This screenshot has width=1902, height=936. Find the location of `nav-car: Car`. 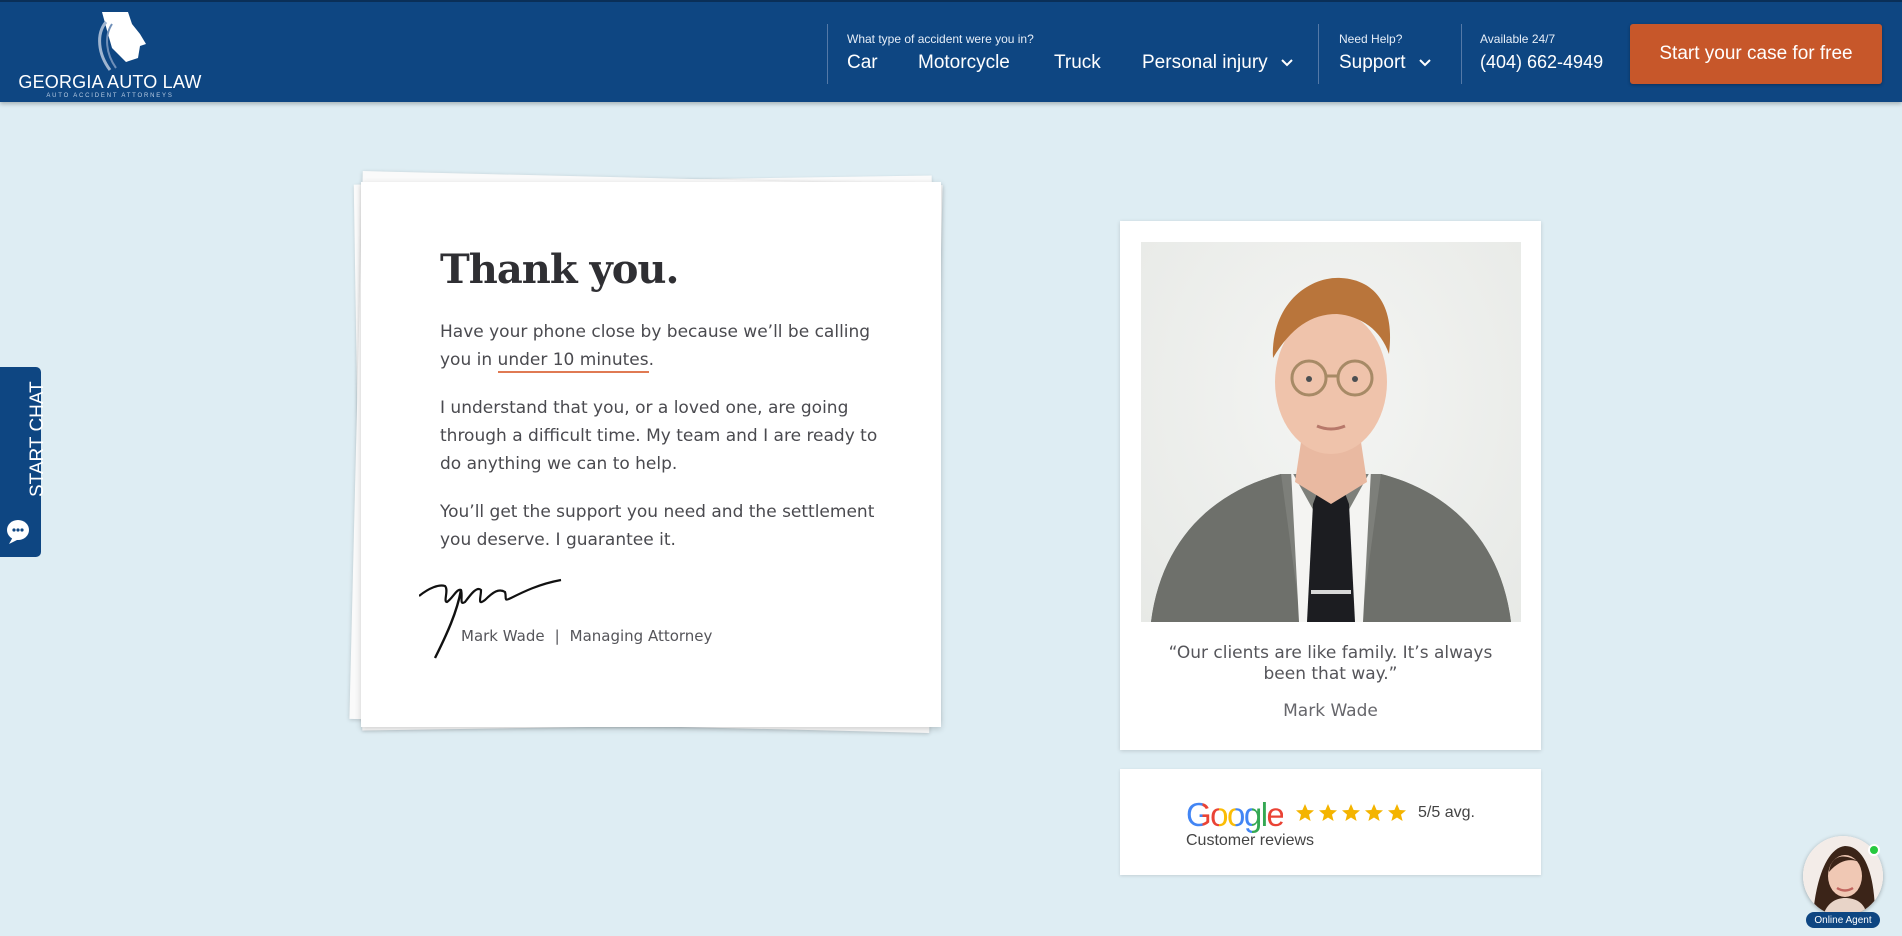

nav-car: Car is located at coordinates (862, 63).